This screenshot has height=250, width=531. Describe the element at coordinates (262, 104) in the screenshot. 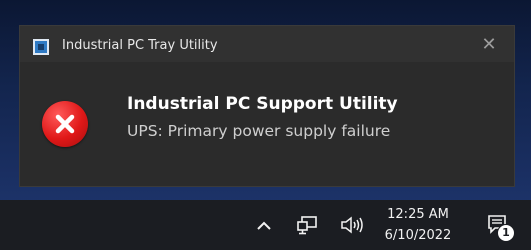

I see `toast-title: Industrial PC Support Utility` at that location.